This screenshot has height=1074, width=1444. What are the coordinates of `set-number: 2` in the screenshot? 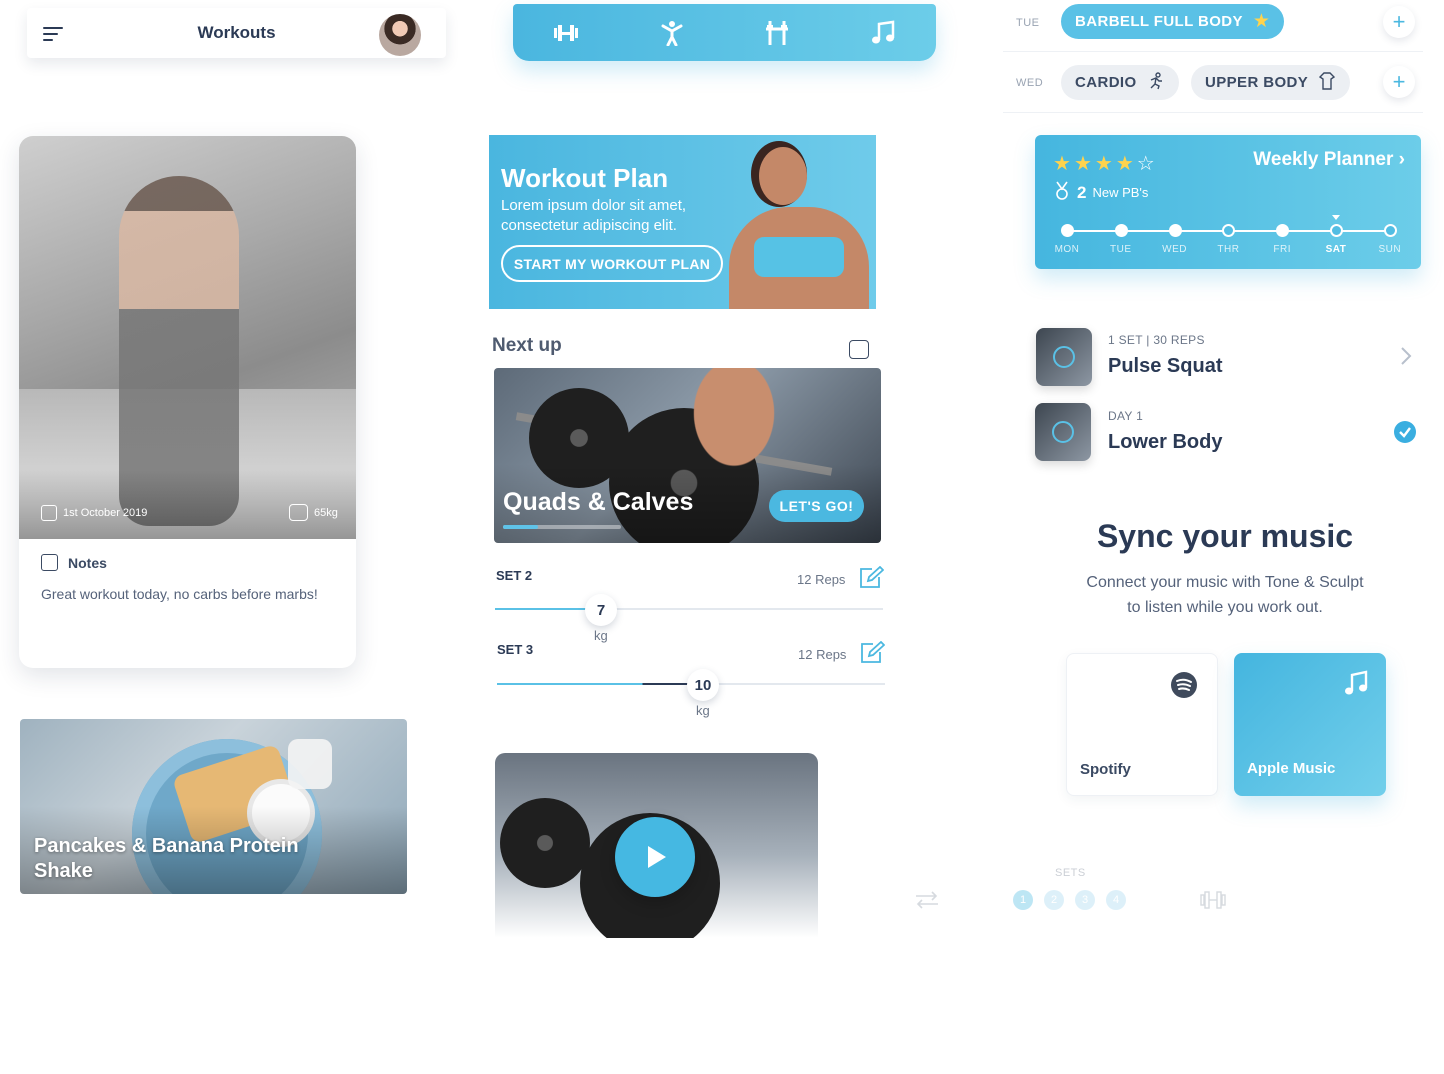 It's located at (1054, 900).